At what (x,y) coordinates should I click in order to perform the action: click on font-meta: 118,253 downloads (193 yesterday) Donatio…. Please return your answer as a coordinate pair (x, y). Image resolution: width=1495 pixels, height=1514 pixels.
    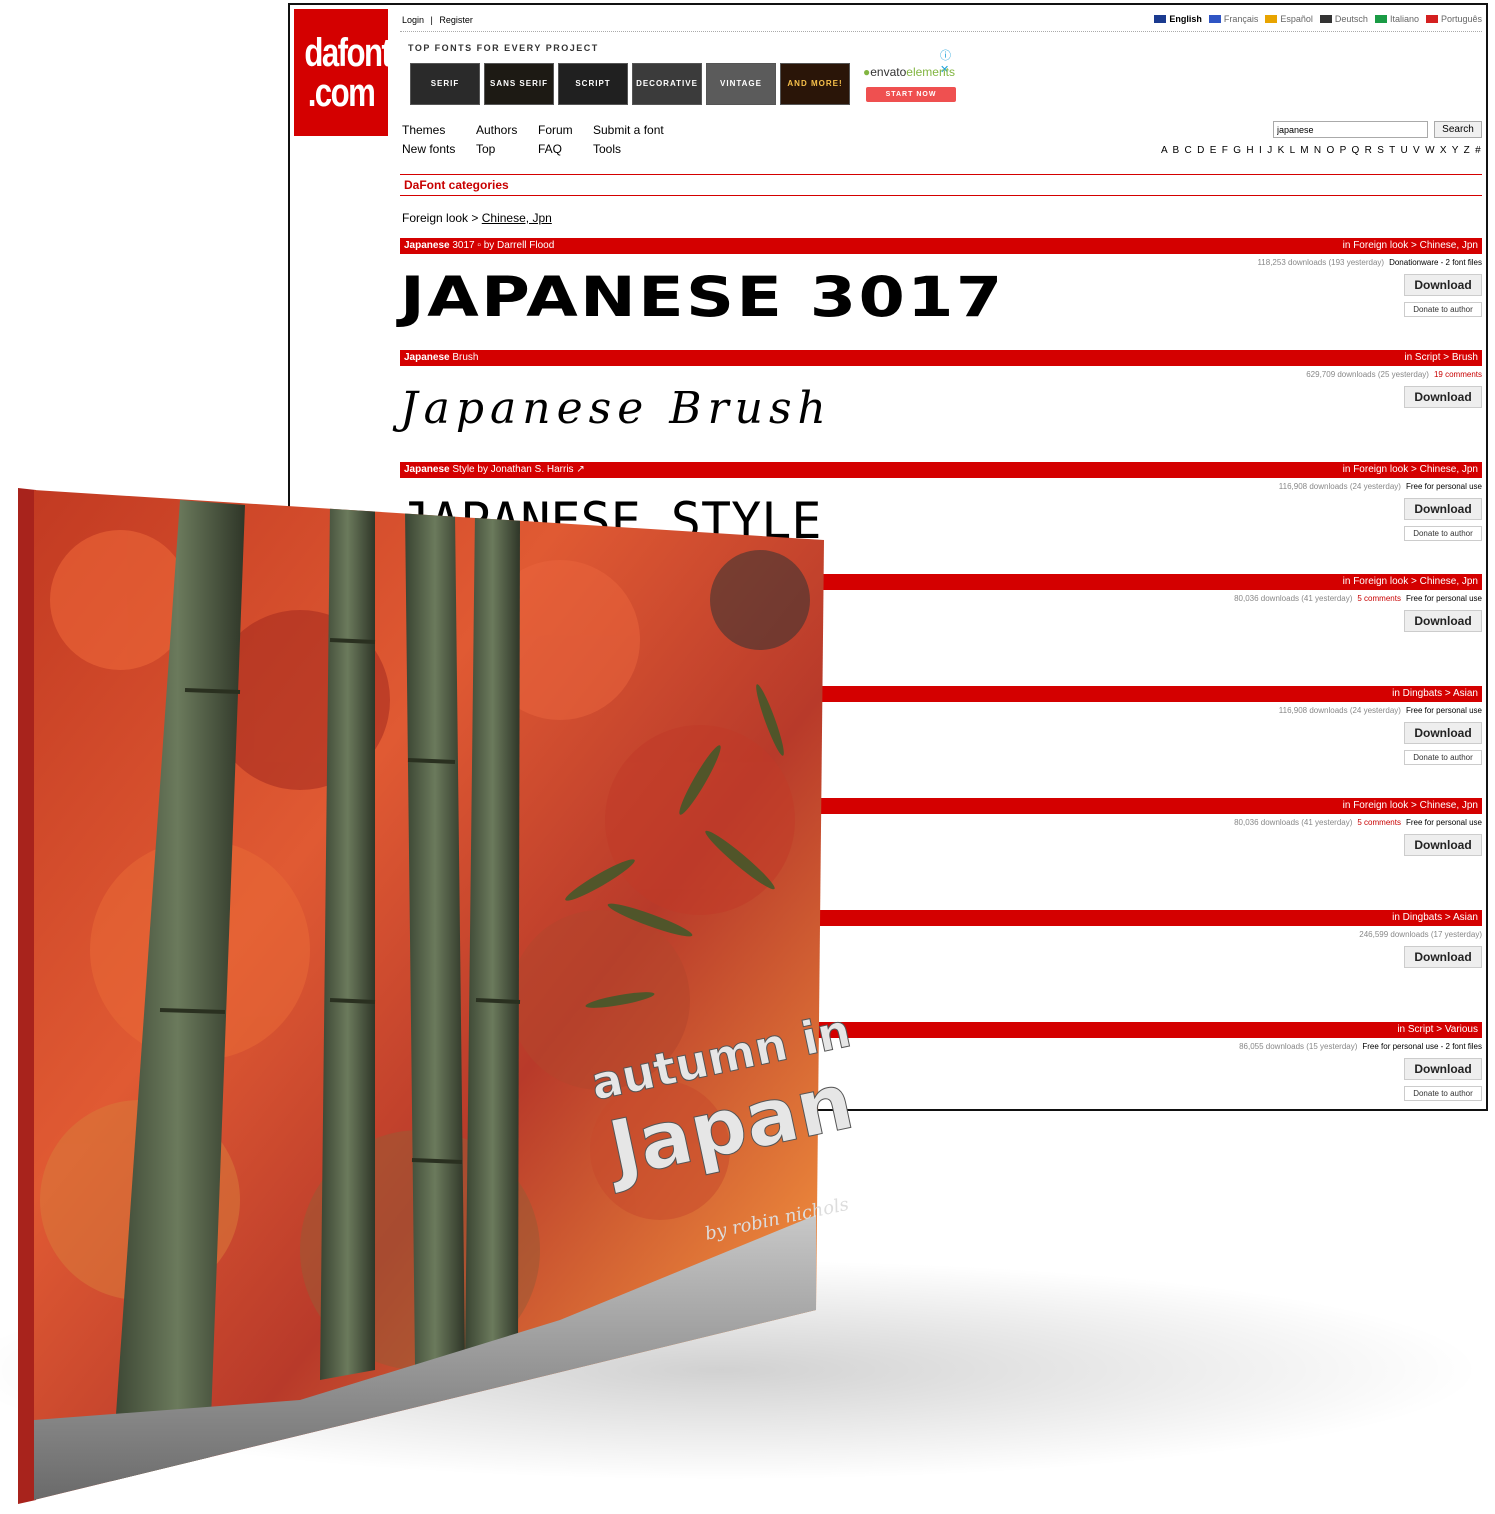
    Looking at the image, I should click on (1369, 262).